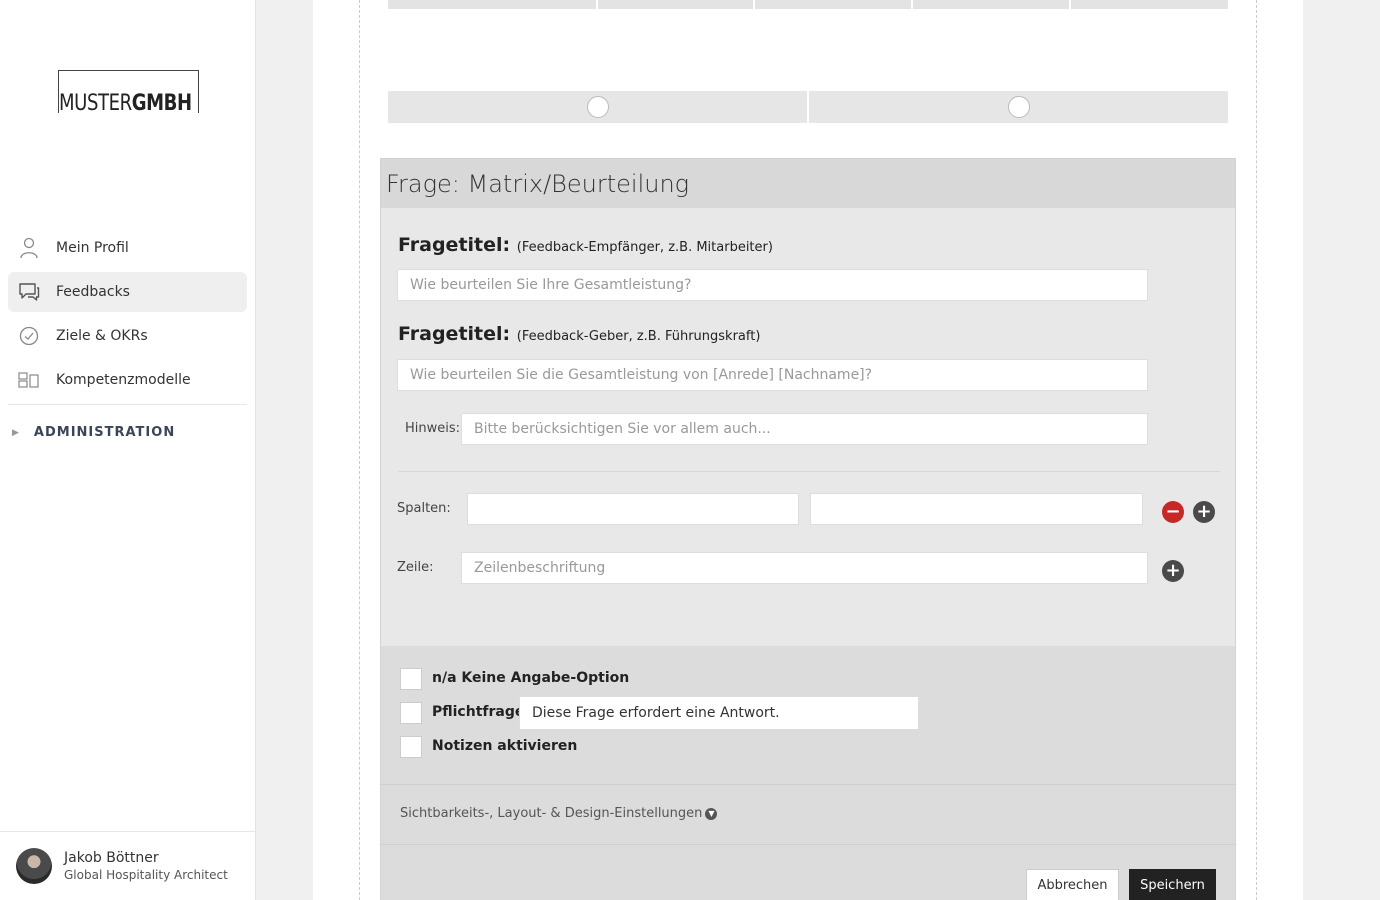 This screenshot has height=900, width=1380. I want to click on sidebar-item-administration: ▶ ADMINISTRATION, so click(127, 432).